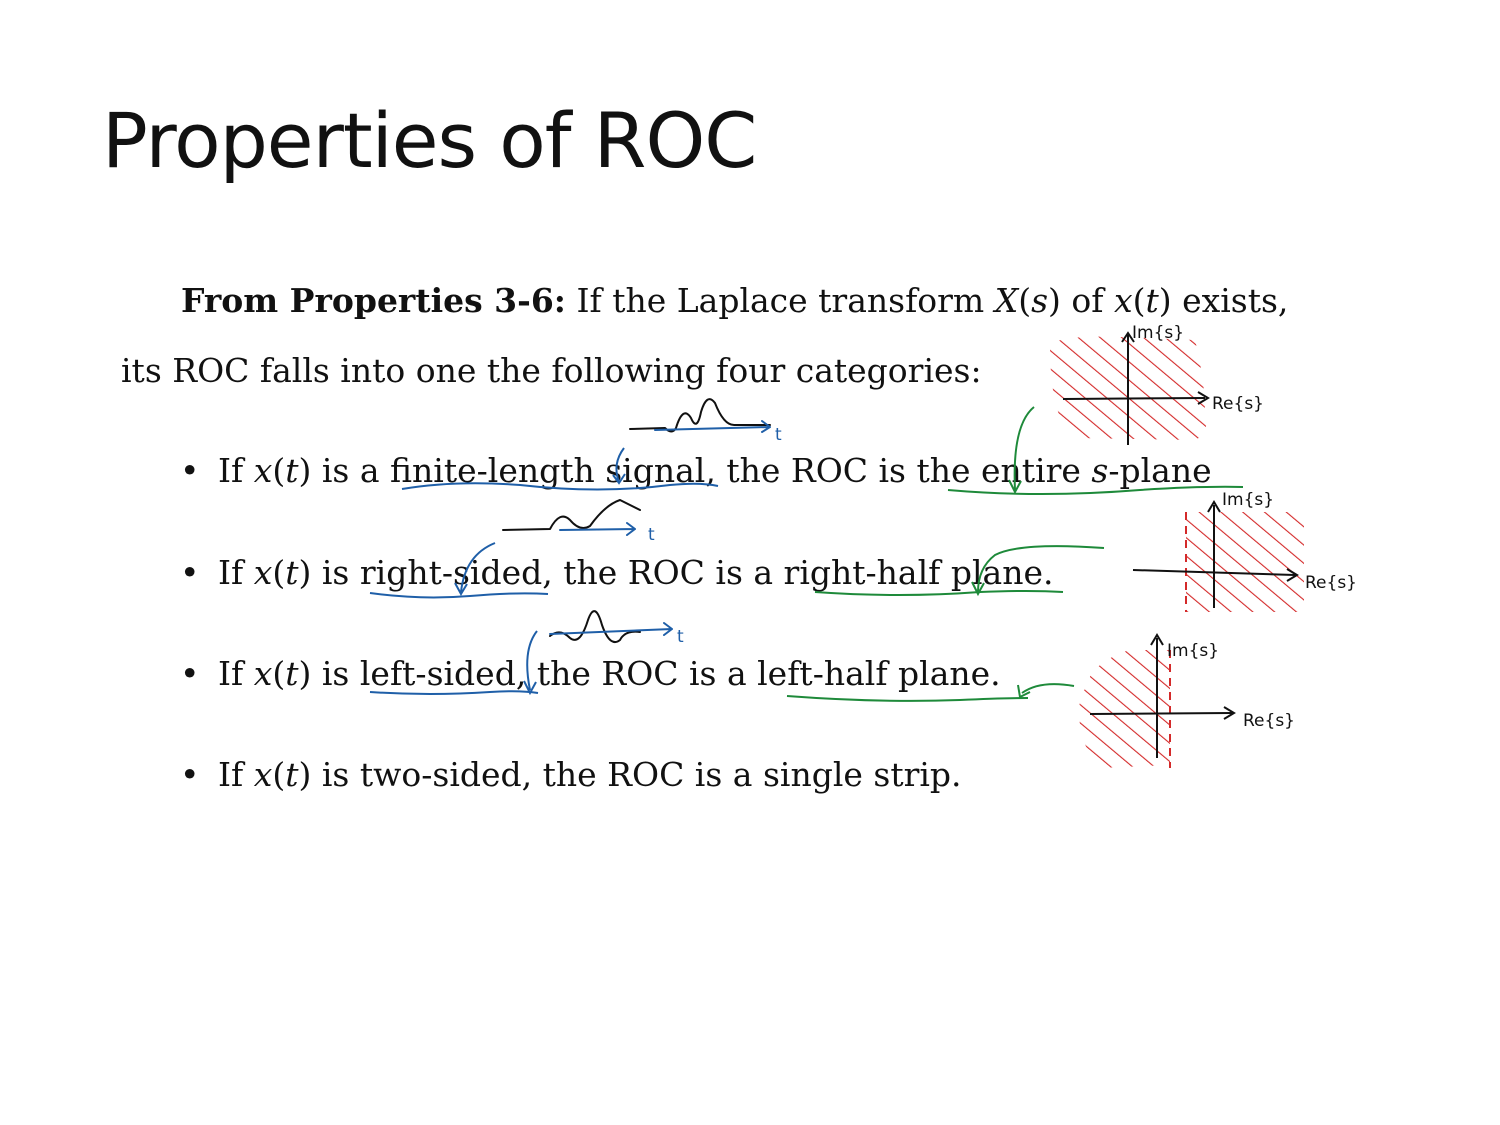 This screenshot has height=1125, width=1500. I want to click on intro-text-c: exists,, so click(1230, 300).